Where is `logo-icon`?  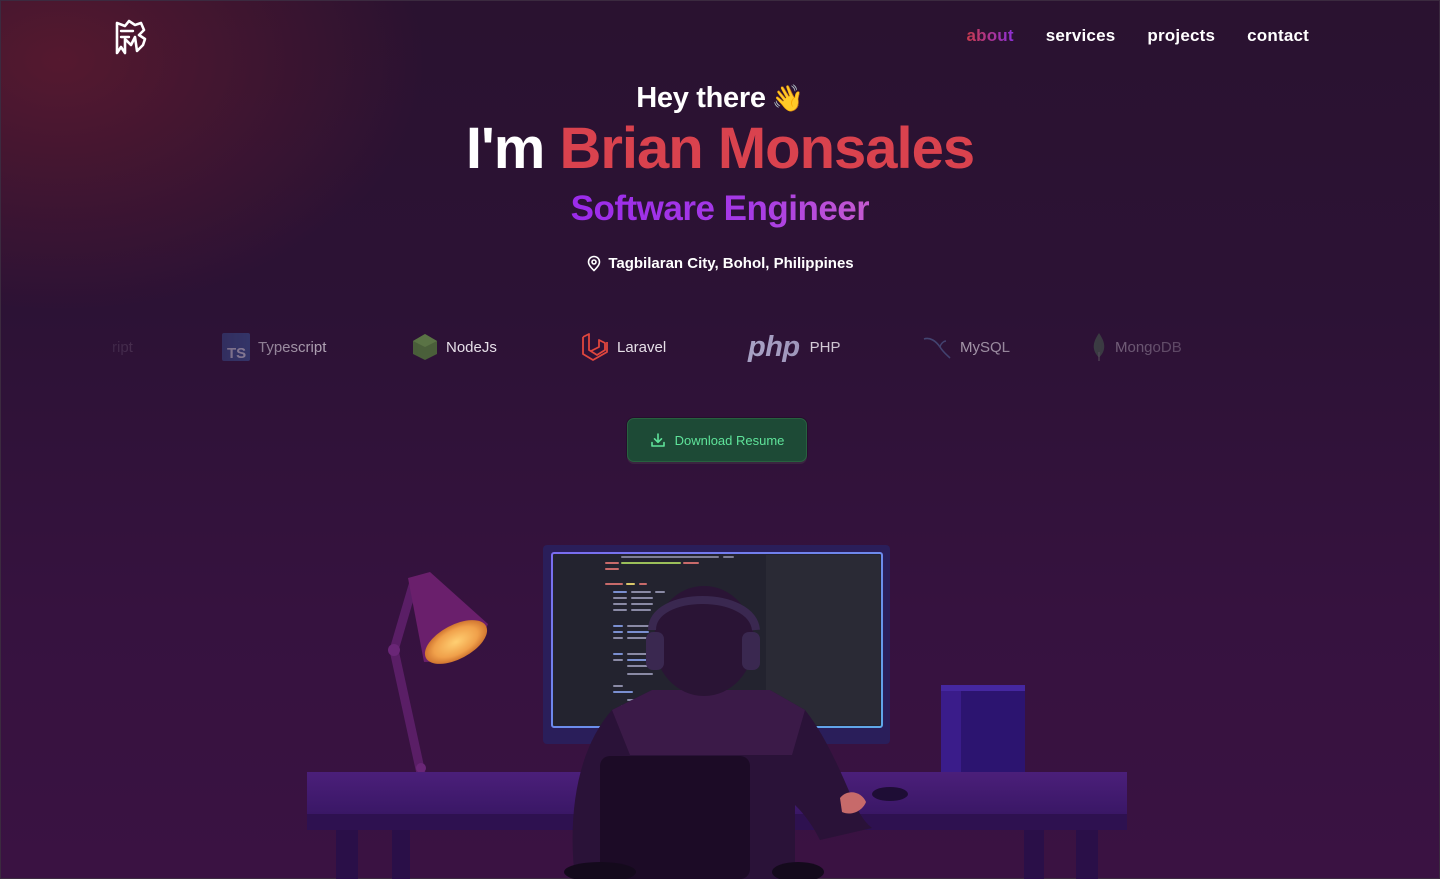
logo-icon is located at coordinates (130, 37).